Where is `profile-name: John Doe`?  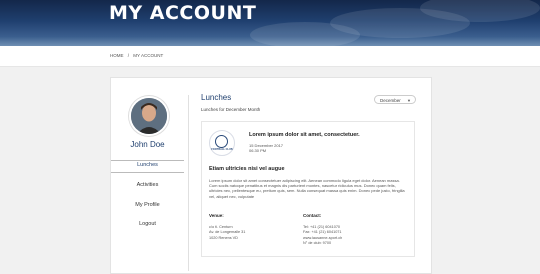 profile-name: John Doe is located at coordinates (147, 144).